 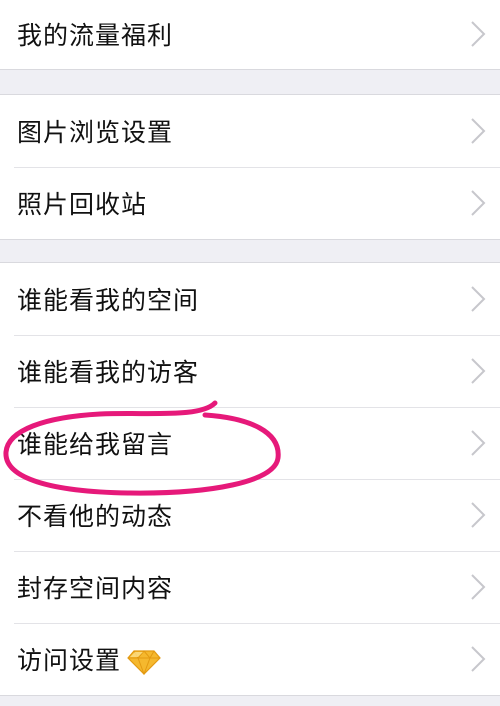 What do you see at coordinates (95, 516) in the screenshot?
I see `row-label: 不看他的动态` at bounding box center [95, 516].